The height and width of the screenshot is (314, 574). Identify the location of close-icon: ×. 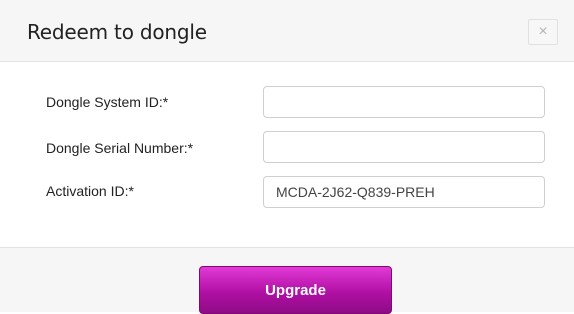
(543, 31).